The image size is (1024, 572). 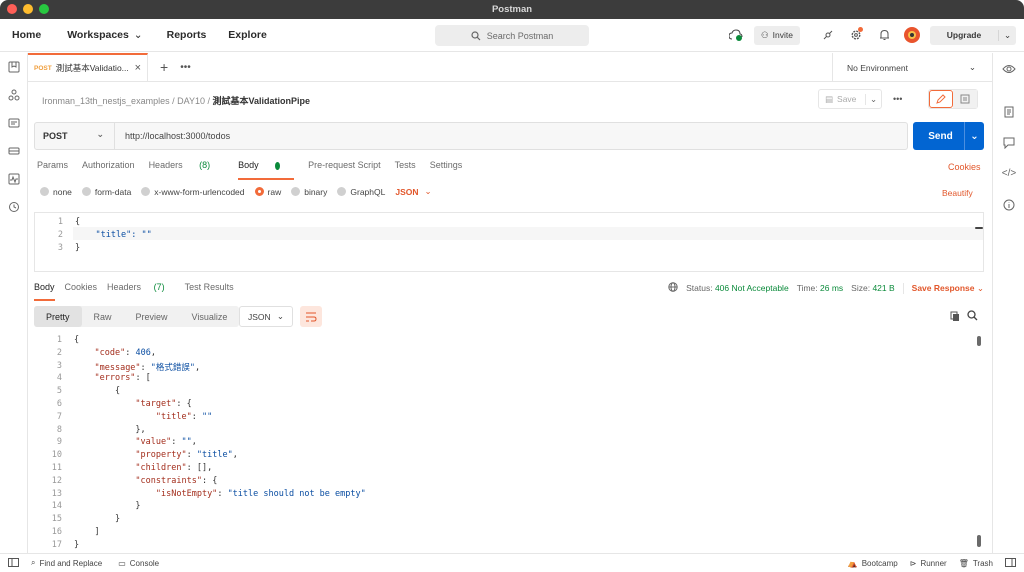 What do you see at coordinates (850, 99) in the screenshot?
I see `save-button: ▤ Save ⌄` at bounding box center [850, 99].